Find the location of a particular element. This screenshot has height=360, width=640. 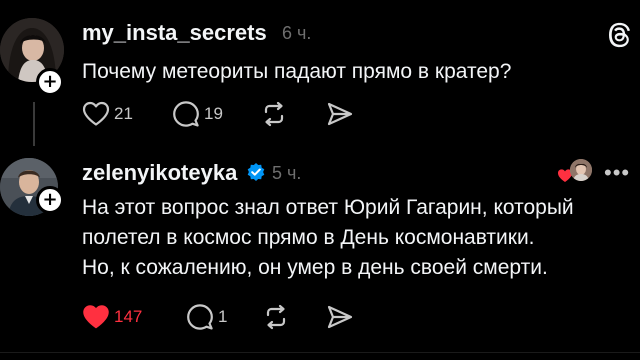

liked-by-avatar-image is located at coordinates (581, 170).